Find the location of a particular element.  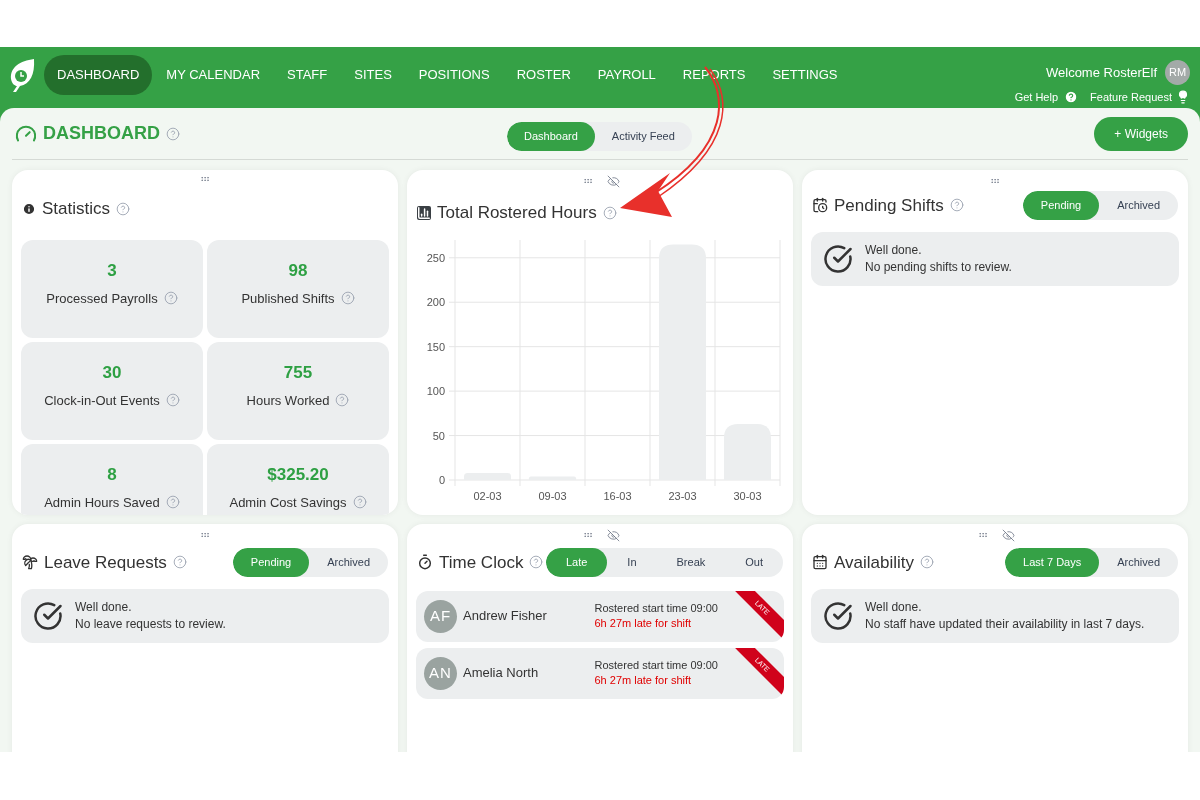

lightbulb-icon is located at coordinates (1183, 97).